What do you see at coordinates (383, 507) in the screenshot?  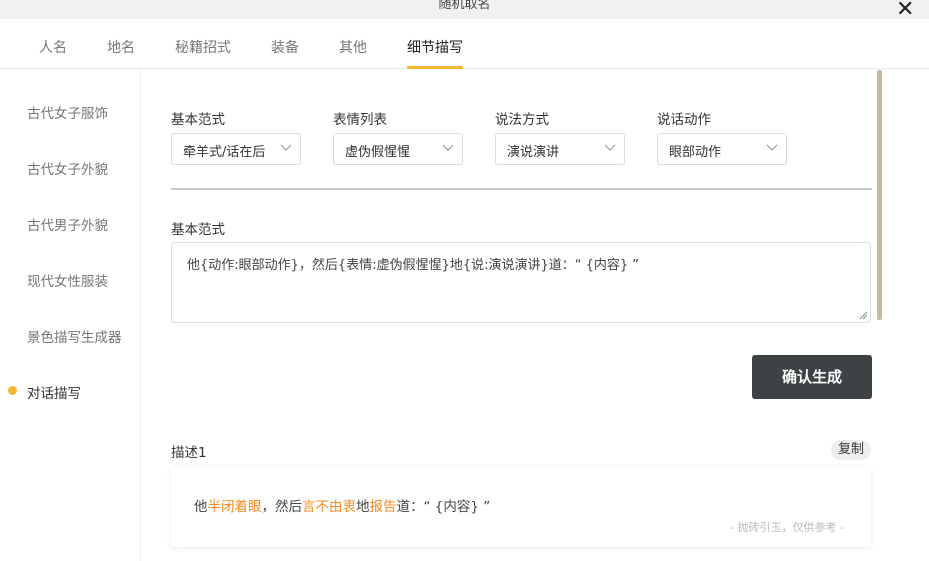 I see `result-segment-highlight: 报告` at bounding box center [383, 507].